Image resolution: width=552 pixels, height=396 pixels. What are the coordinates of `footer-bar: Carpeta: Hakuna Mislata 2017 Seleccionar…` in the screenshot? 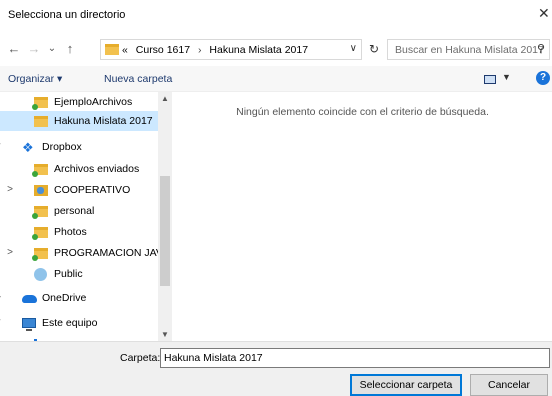 It's located at (276, 368).